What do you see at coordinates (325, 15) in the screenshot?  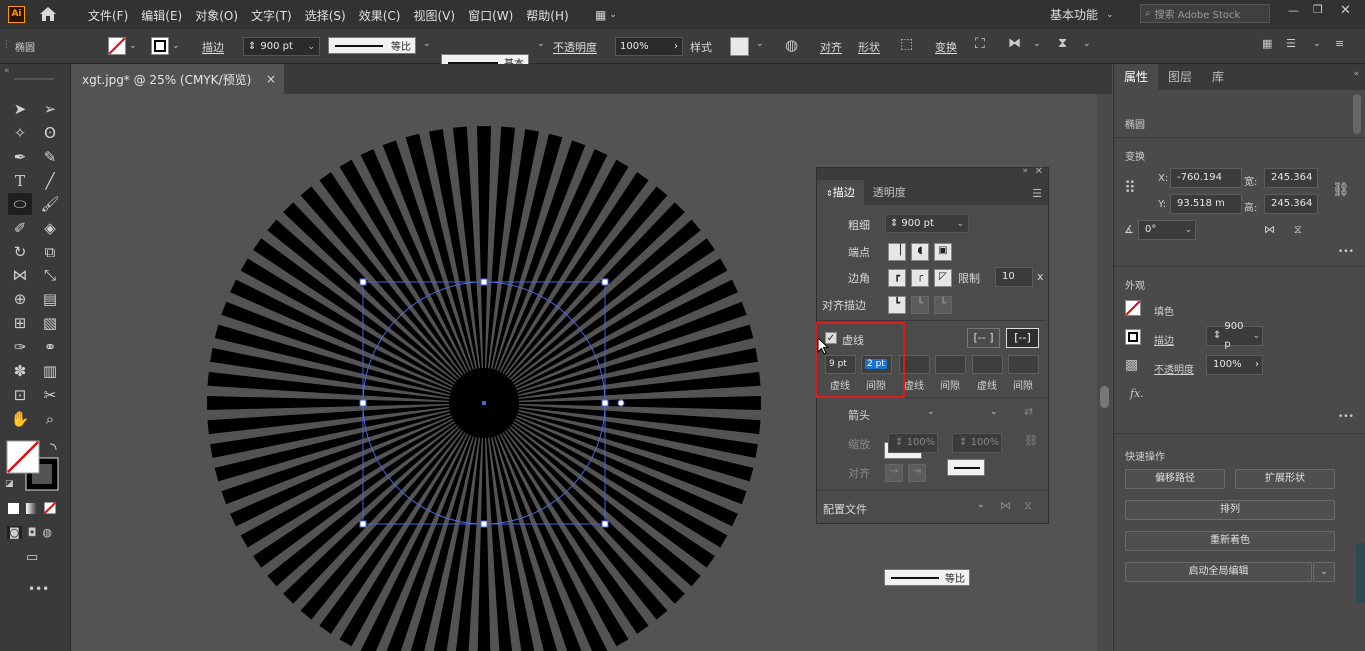 I see `menu-select: 选择(S)` at bounding box center [325, 15].